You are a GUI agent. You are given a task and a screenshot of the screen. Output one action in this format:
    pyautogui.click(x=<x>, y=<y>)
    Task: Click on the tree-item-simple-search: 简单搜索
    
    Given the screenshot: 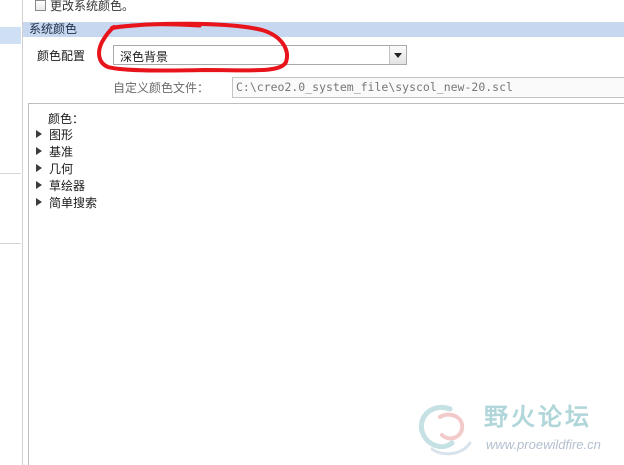 What is the action you would take?
    pyautogui.click(x=66, y=202)
    